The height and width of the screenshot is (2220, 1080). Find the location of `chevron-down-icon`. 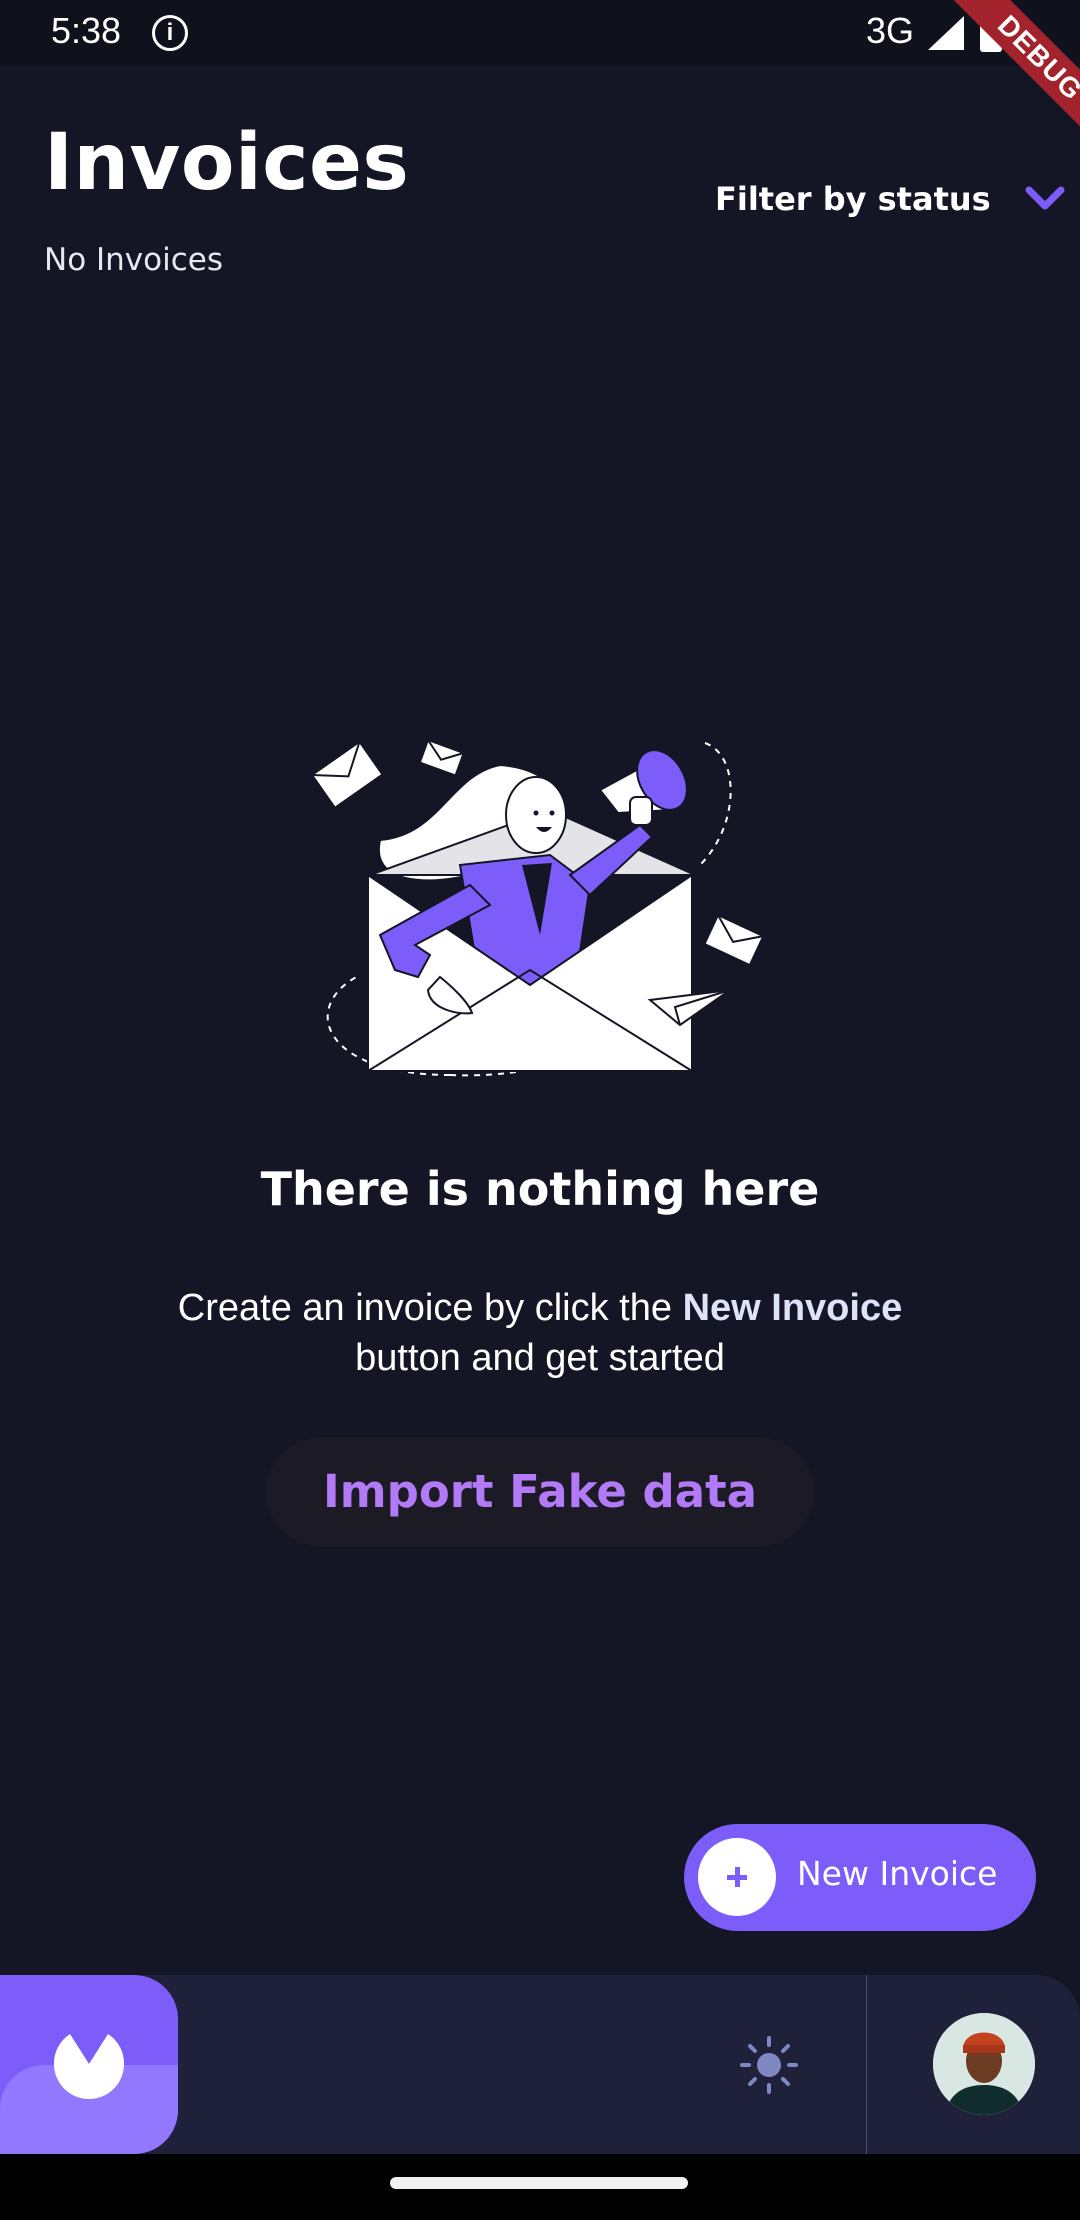

chevron-down-icon is located at coordinates (1045, 198).